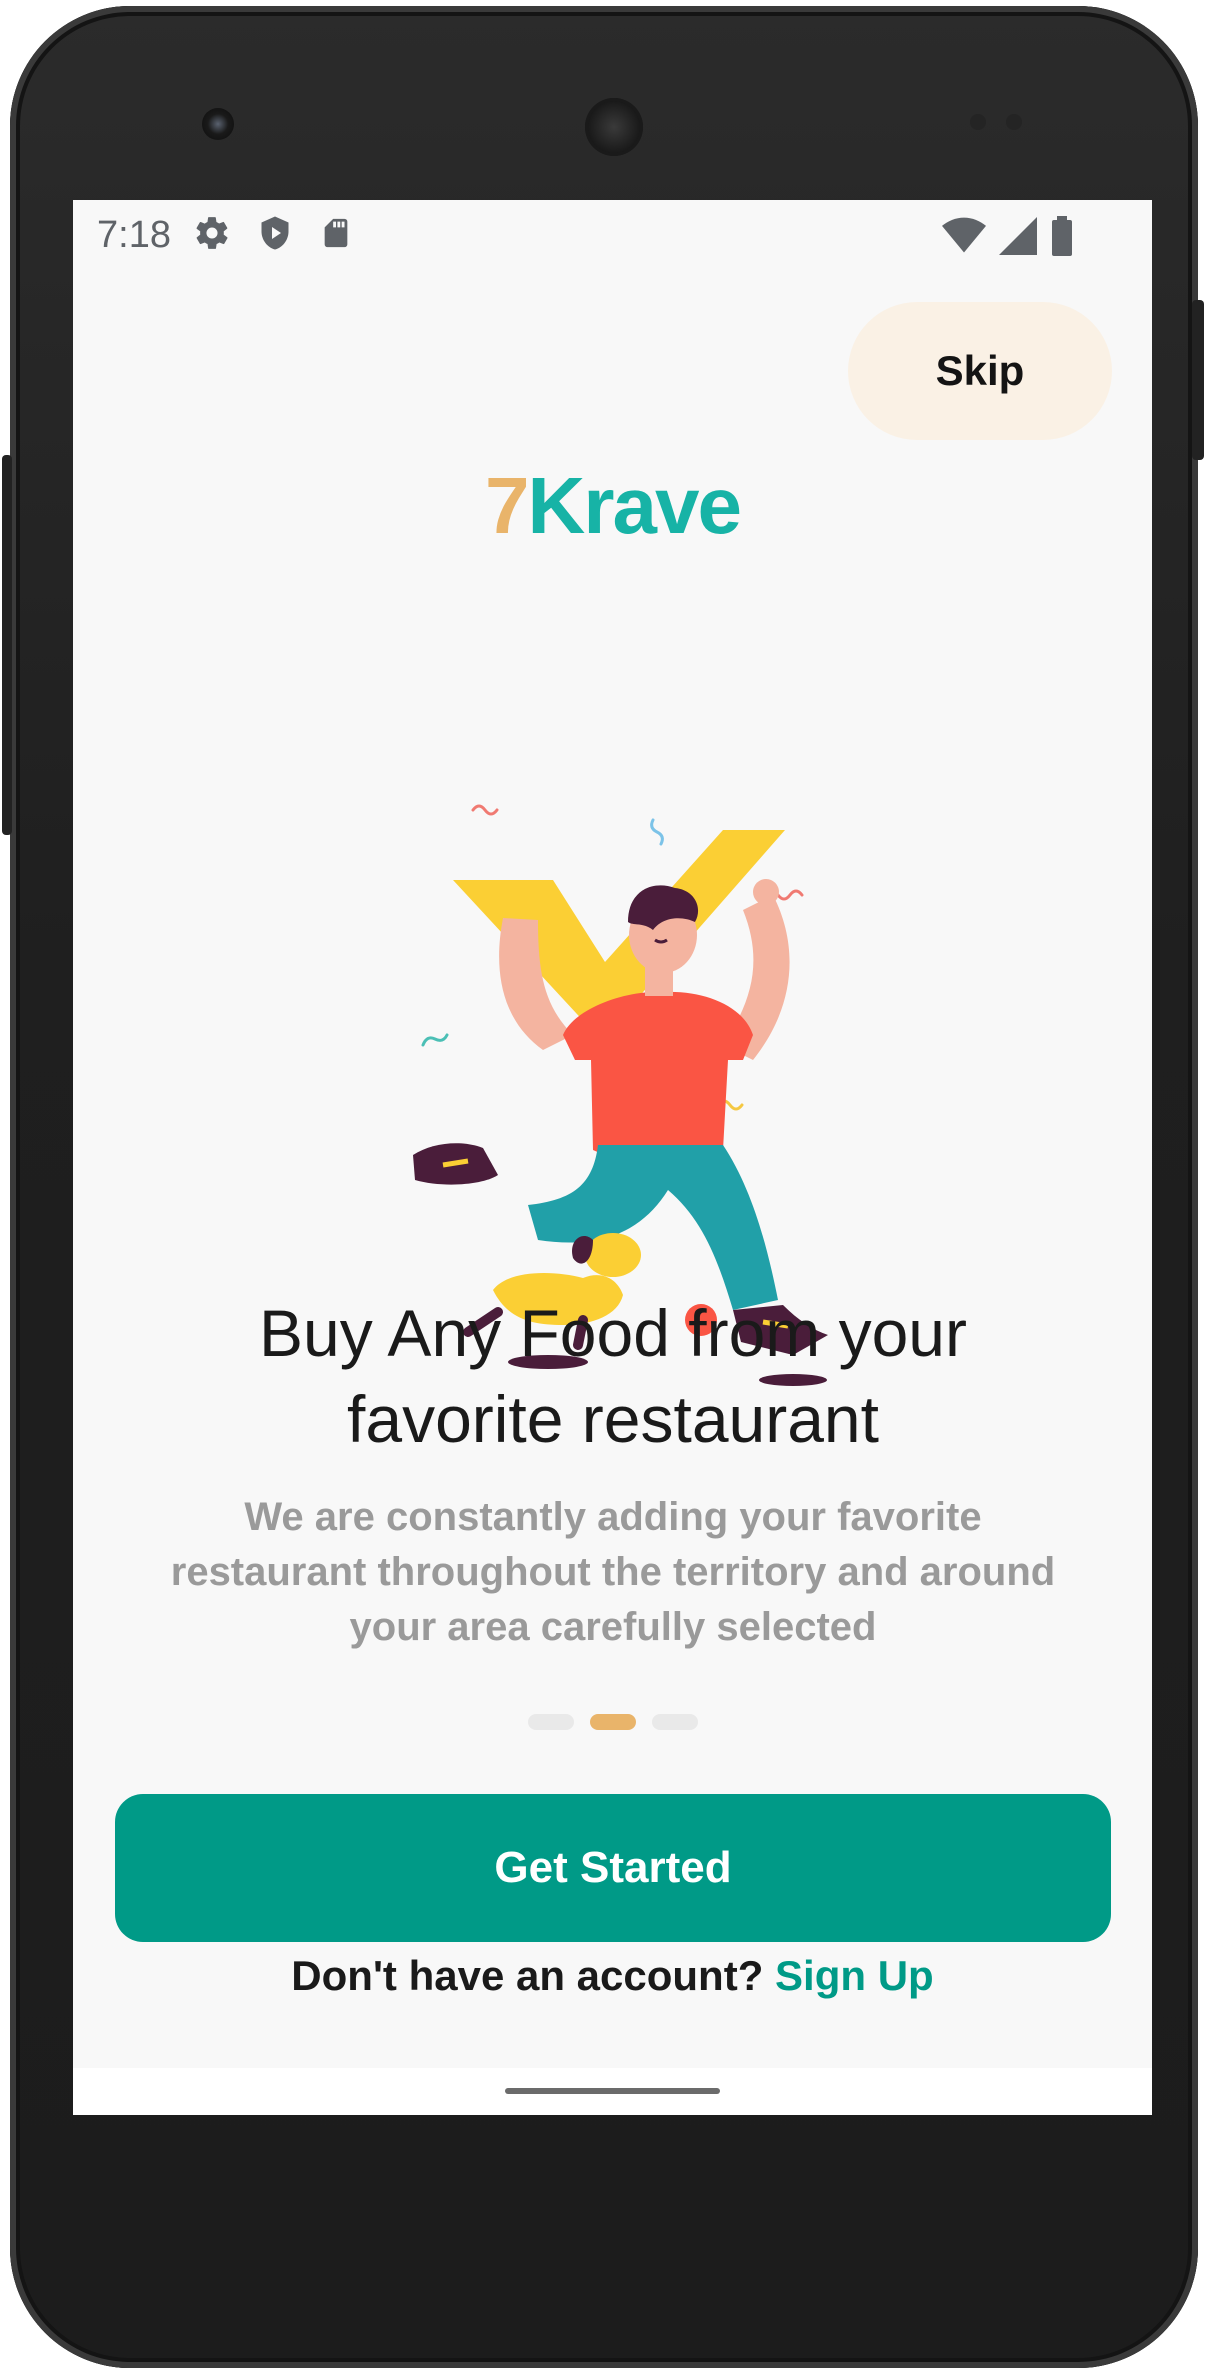 This screenshot has width=1210, height=2375. I want to click on proximity-sensor, so click(978, 122).